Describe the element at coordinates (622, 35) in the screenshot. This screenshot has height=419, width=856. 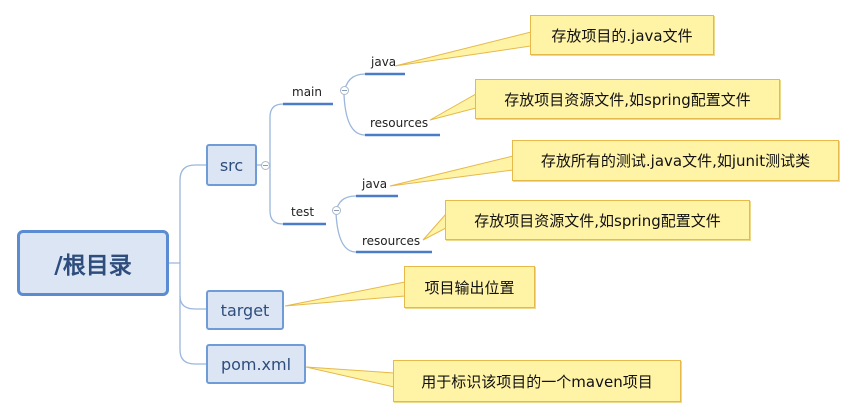
I see `note-main-java: 存放项目的.java文件` at that location.